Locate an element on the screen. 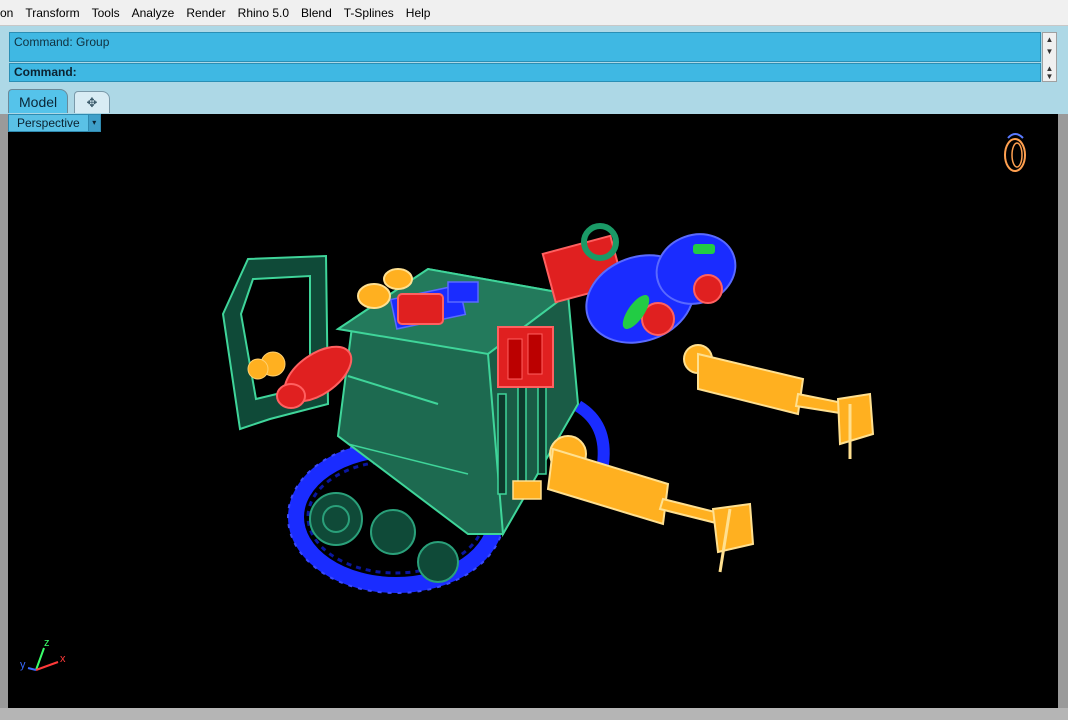 This screenshot has height=720, width=1068. chevron-up-icon: ▲ is located at coordinates (1049, 40).